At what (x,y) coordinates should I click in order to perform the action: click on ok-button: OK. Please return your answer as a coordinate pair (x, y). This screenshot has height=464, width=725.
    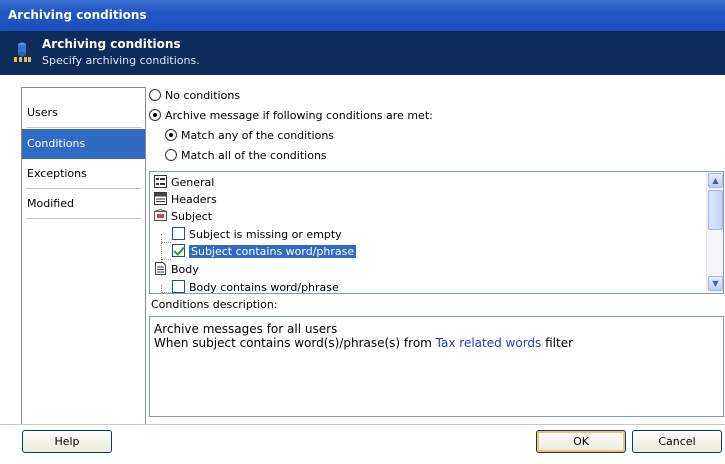
    Looking at the image, I should click on (581, 441).